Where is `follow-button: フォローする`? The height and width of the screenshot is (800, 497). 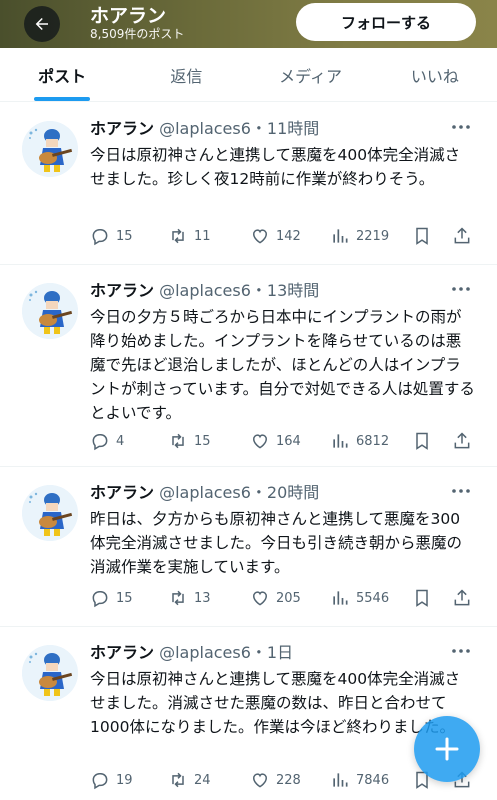 follow-button: フォローする is located at coordinates (386, 22).